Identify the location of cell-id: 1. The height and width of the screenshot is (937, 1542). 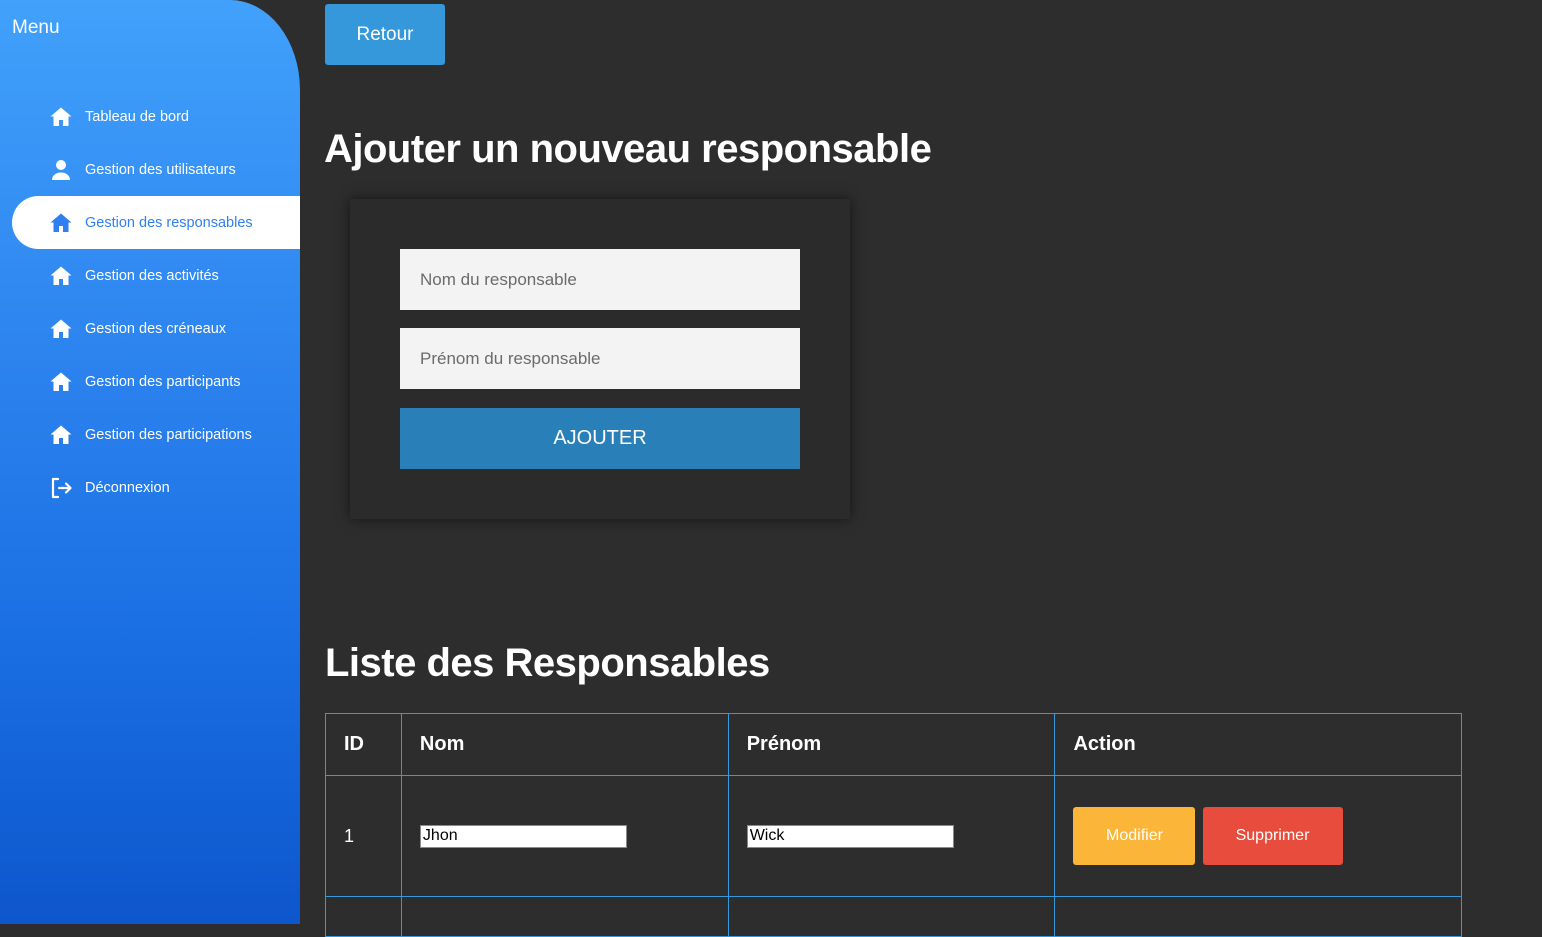
(363, 836).